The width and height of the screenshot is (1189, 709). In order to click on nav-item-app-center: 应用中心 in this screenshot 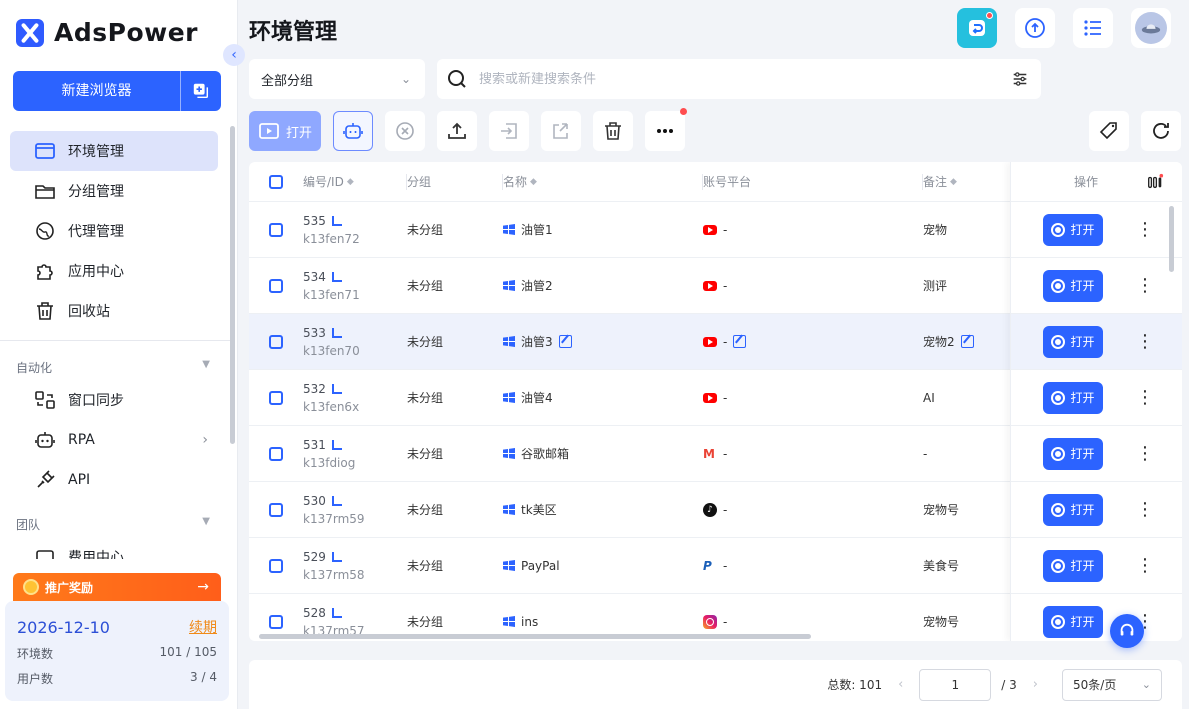, I will do `click(114, 271)`.